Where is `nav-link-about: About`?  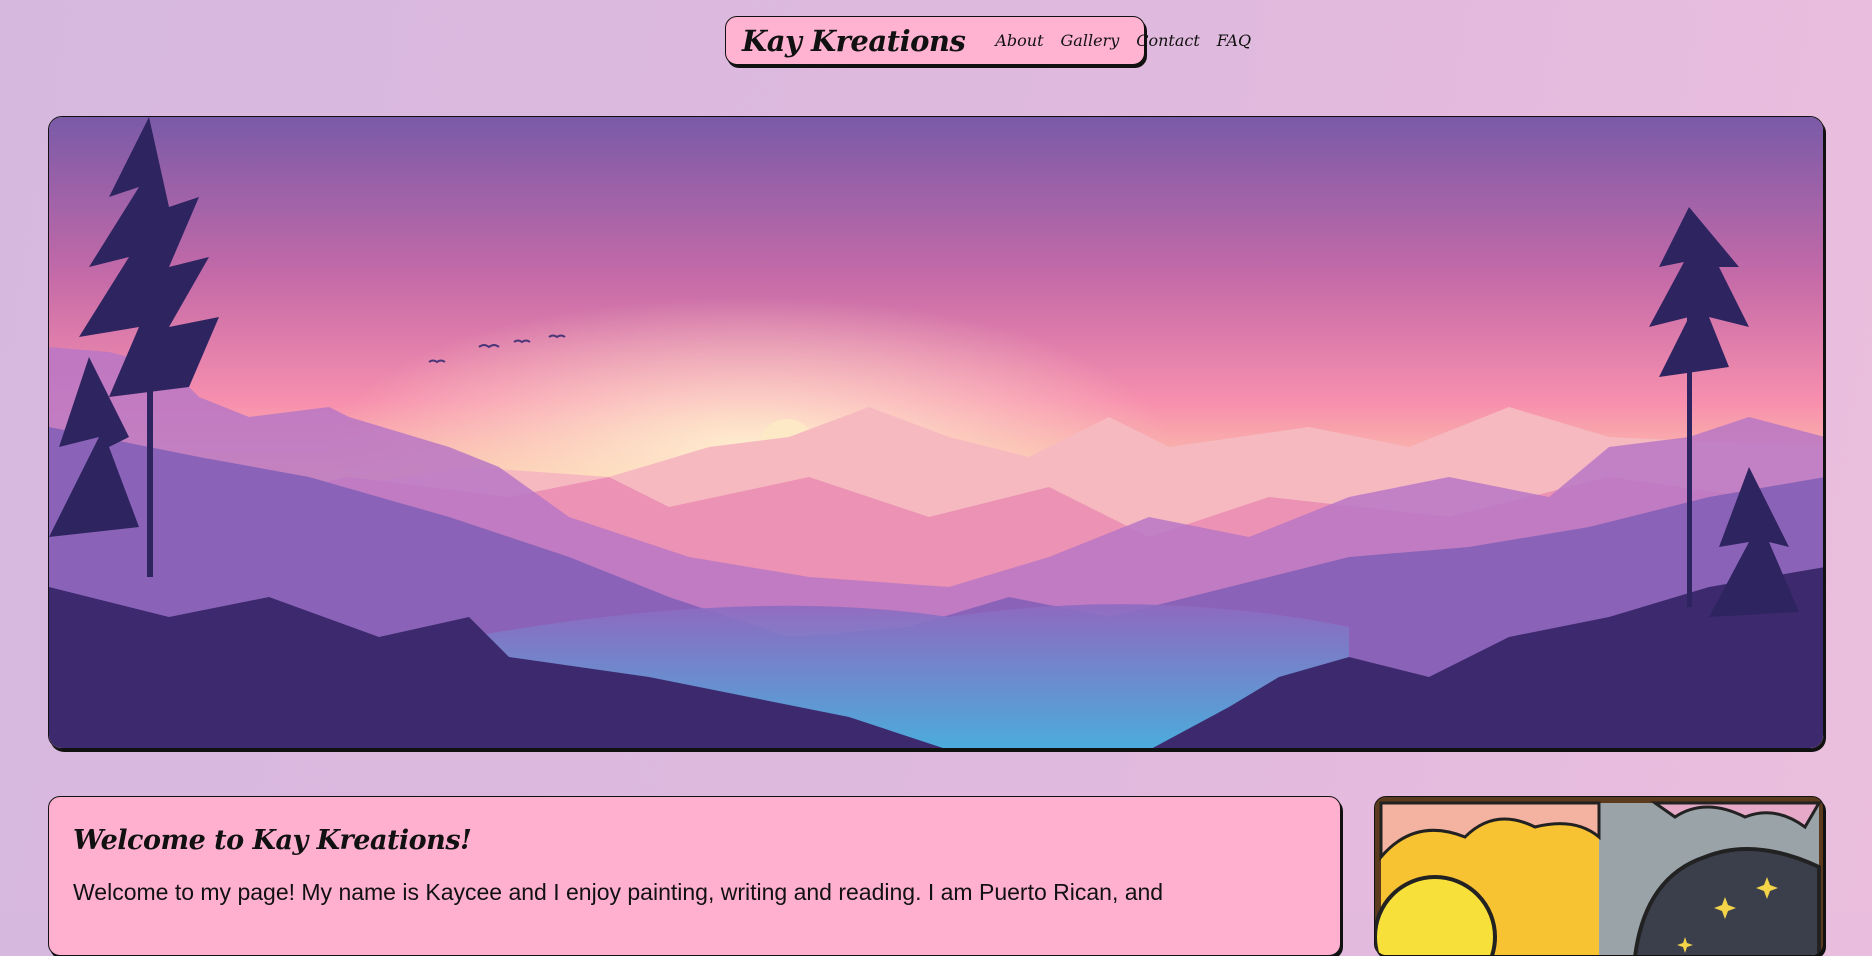 nav-link-about: About is located at coordinates (1019, 40).